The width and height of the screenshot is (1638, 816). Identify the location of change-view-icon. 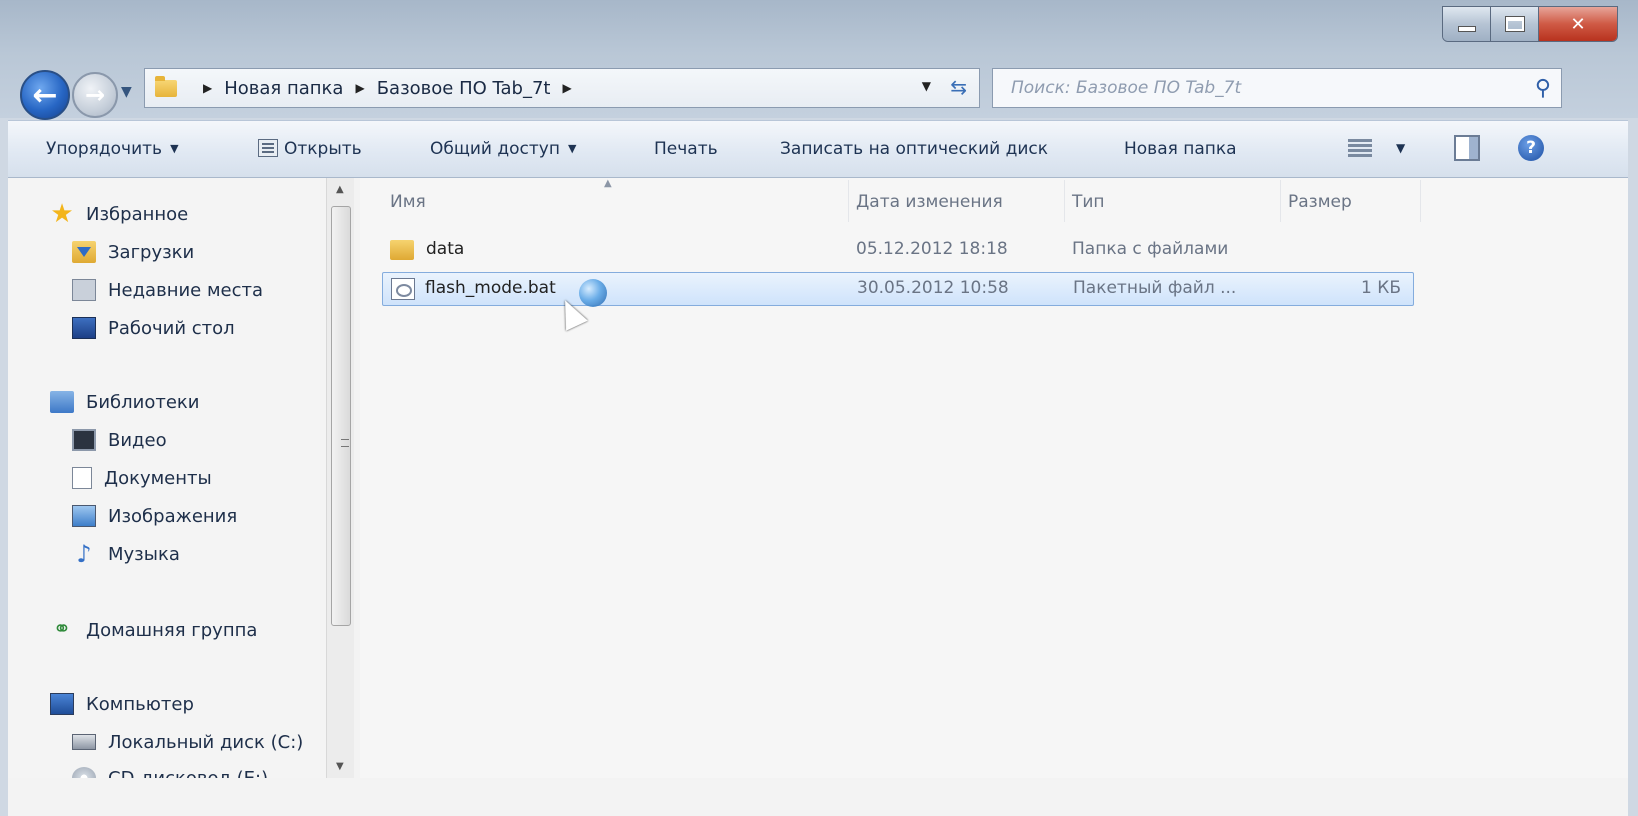
(1360, 148).